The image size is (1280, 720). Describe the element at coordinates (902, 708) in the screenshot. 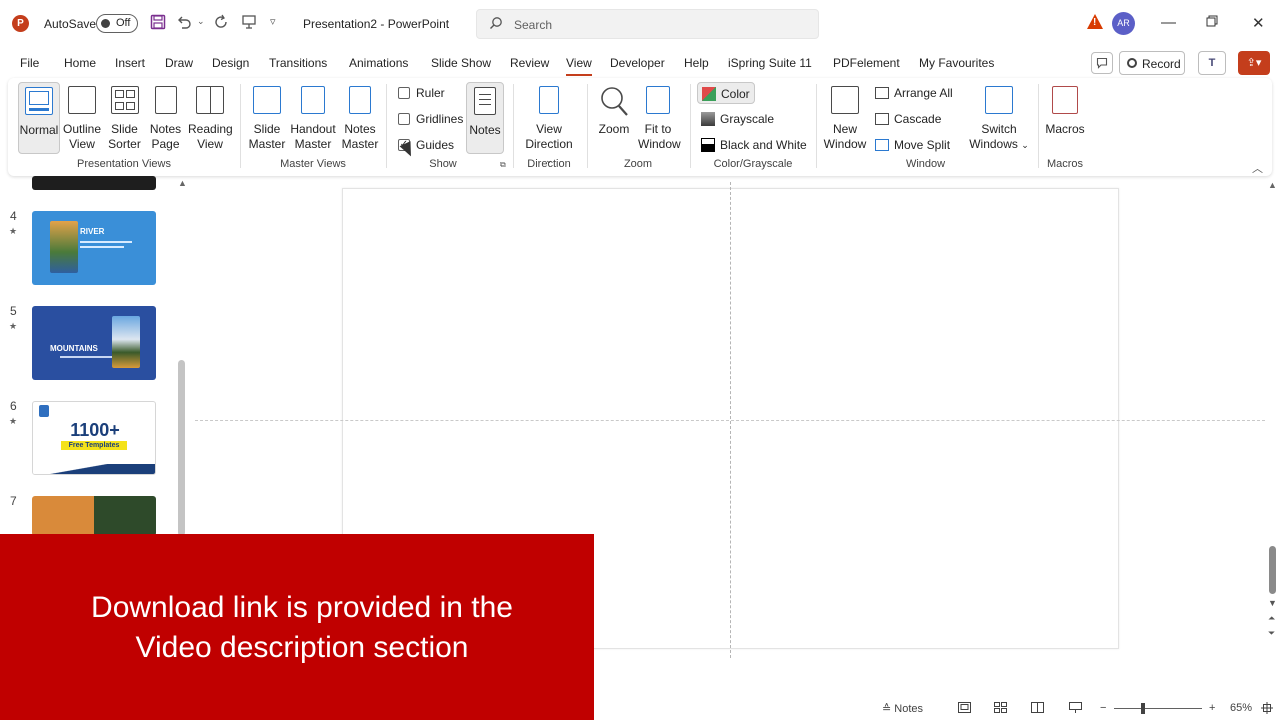

I see `notes-toggle-button: ≙ Notes` at that location.